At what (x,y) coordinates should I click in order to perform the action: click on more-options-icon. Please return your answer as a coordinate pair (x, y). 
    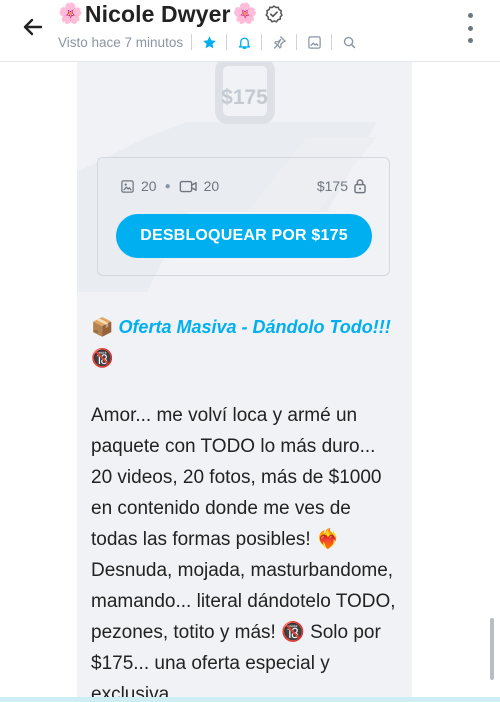
    Looking at the image, I should click on (470, 28).